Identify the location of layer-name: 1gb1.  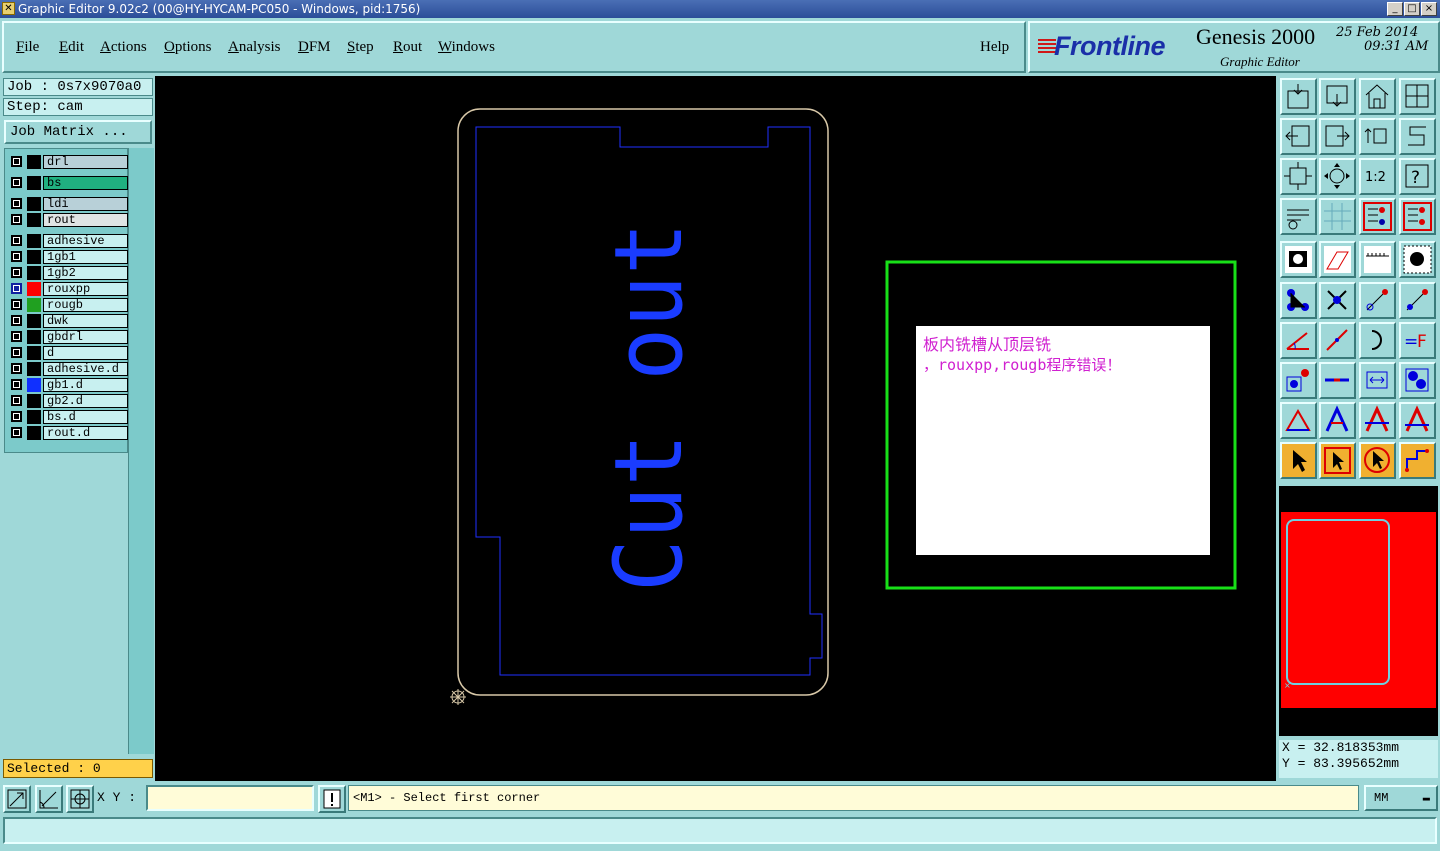
(85, 257).